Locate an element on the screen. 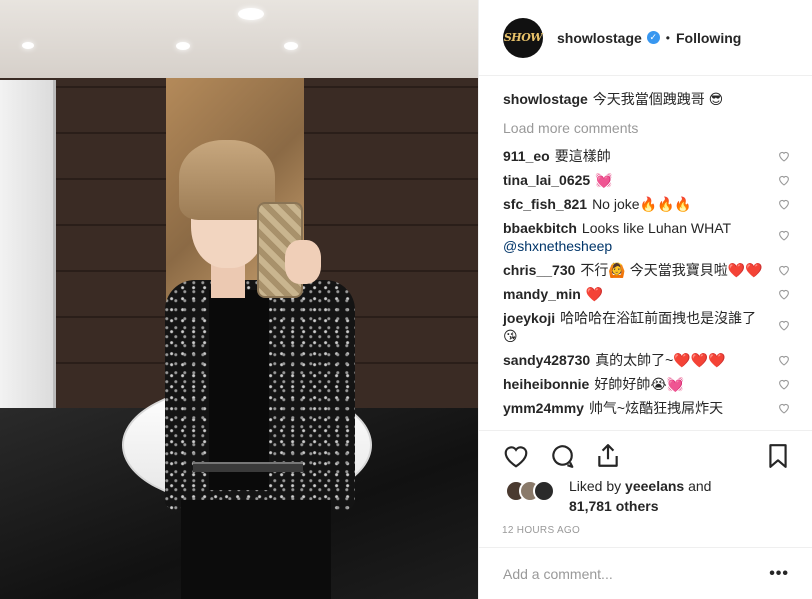  header-username: showlostage is located at coordinates (599, 38).